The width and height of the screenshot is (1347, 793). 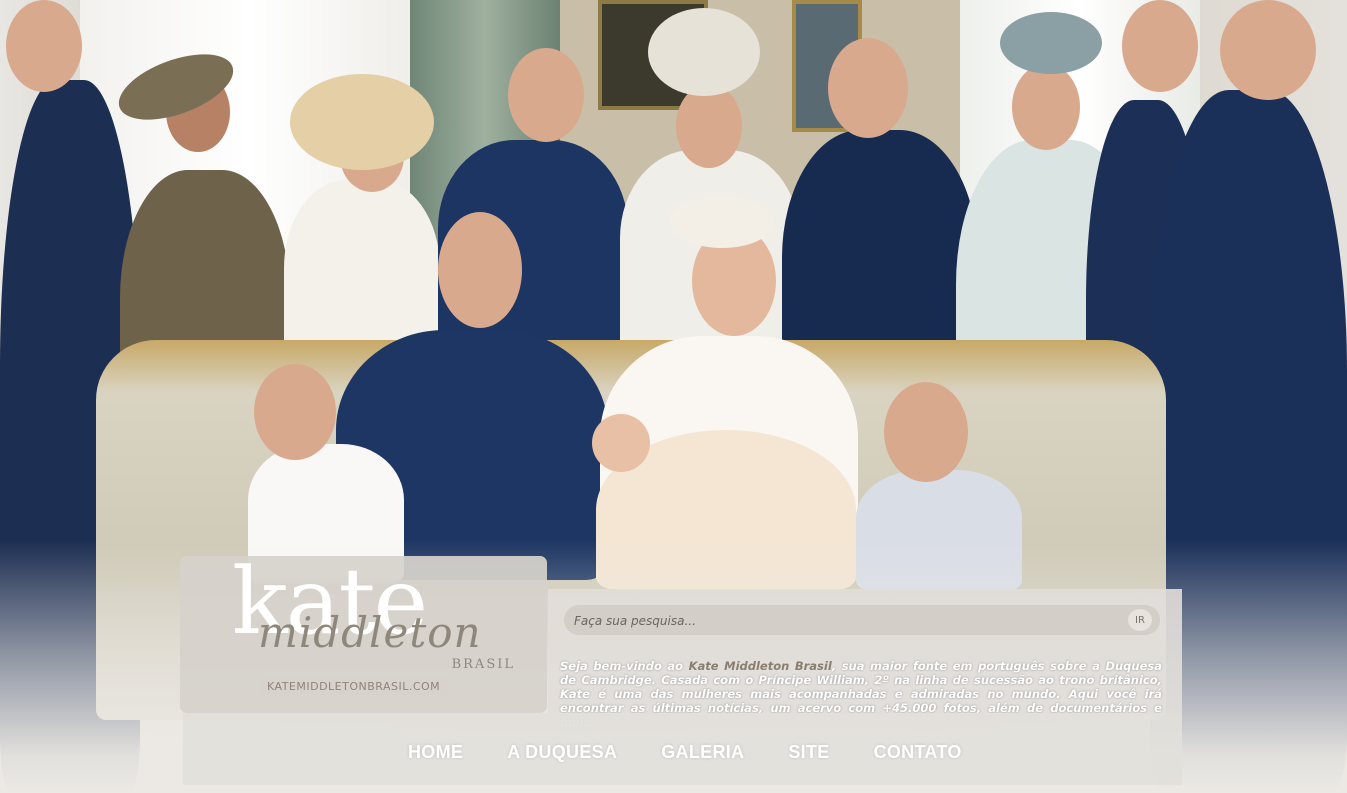 What do you see at coordinates (702, 755) in the screenshot?
I see `nav-item-galeria: GALERIA` at bounding box center [702, 755].